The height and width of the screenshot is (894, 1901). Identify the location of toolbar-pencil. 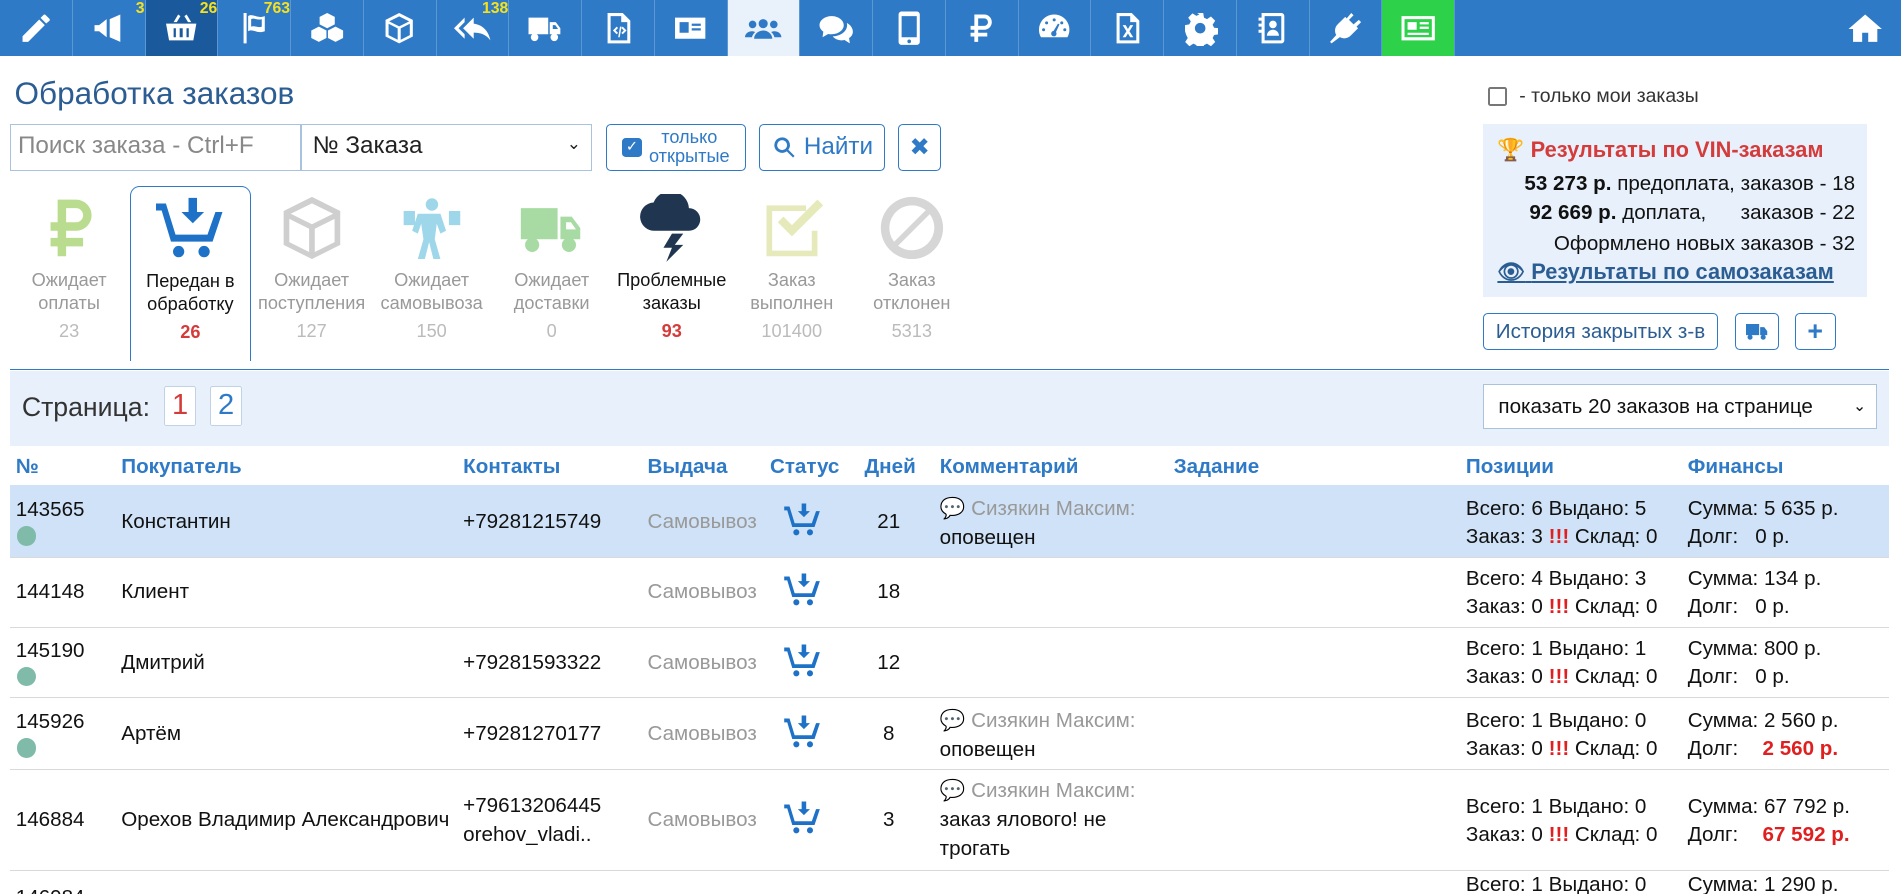
(36, 28).